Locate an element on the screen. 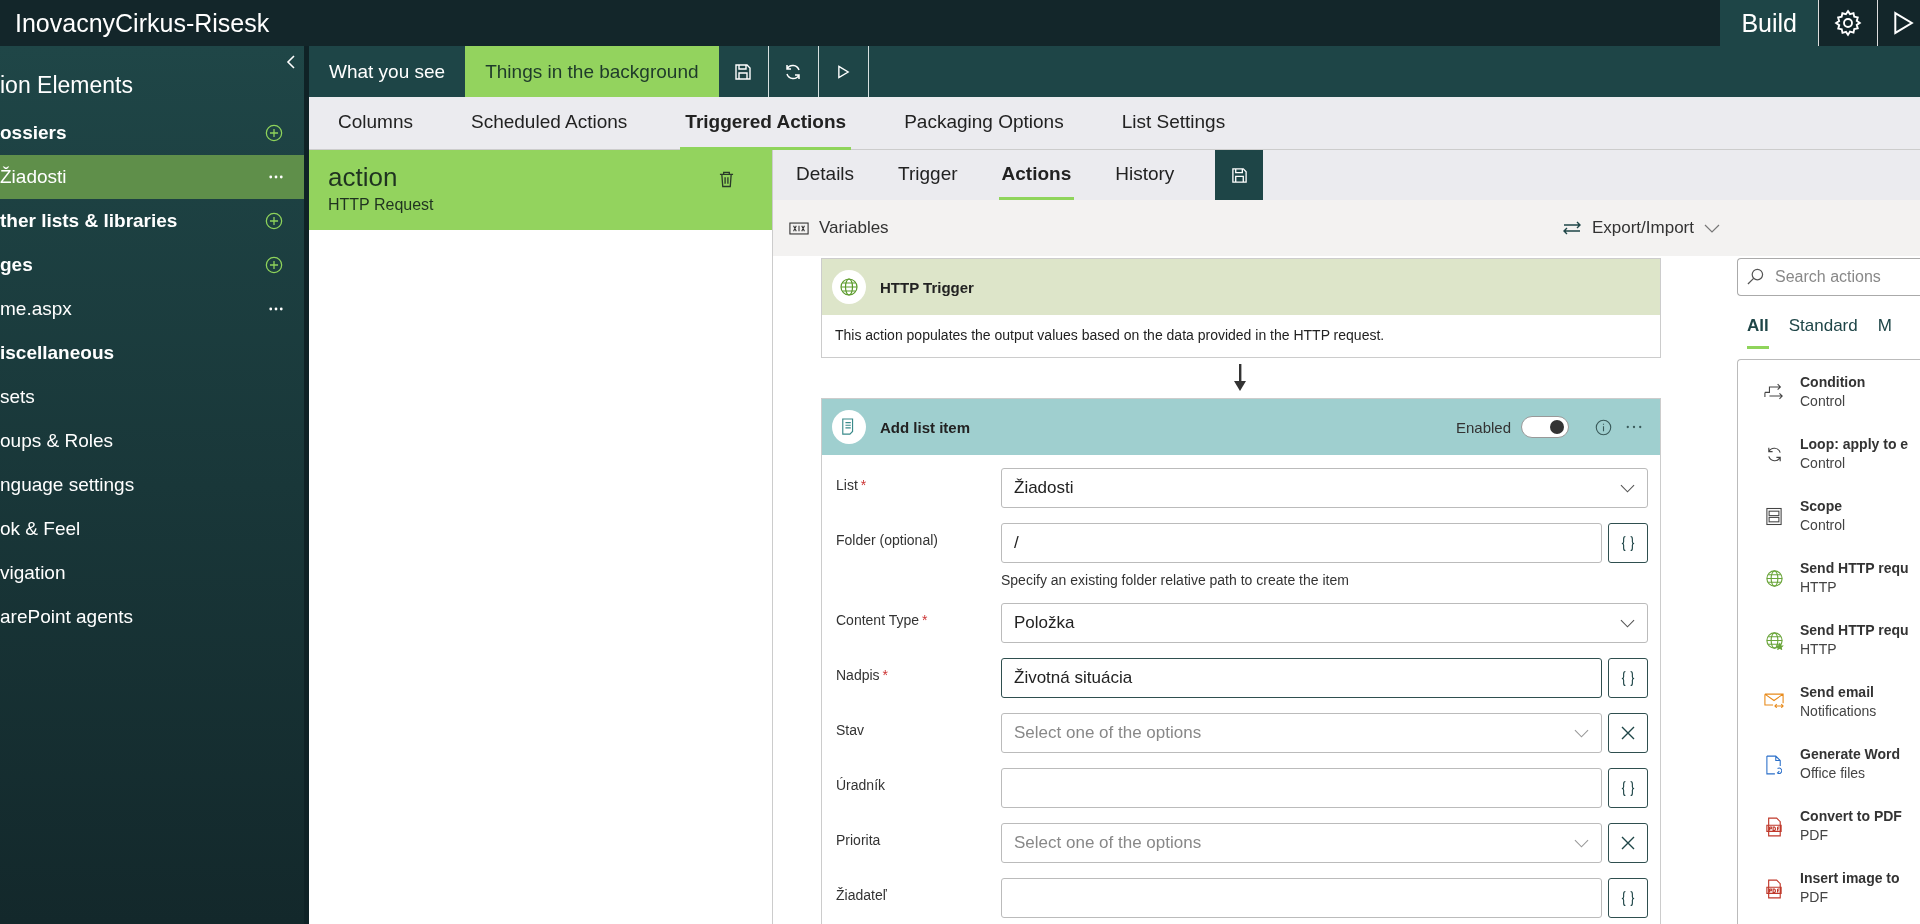 Image resolution: width=1920 pixels, height=924 pixels. trash-icon is located at coordinates (726, 179).